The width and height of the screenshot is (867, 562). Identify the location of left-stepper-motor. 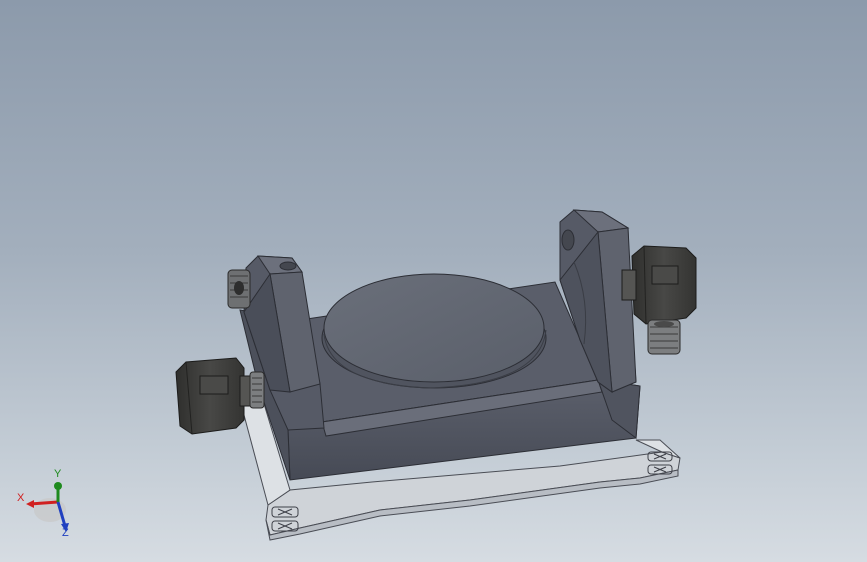
(215, 396).